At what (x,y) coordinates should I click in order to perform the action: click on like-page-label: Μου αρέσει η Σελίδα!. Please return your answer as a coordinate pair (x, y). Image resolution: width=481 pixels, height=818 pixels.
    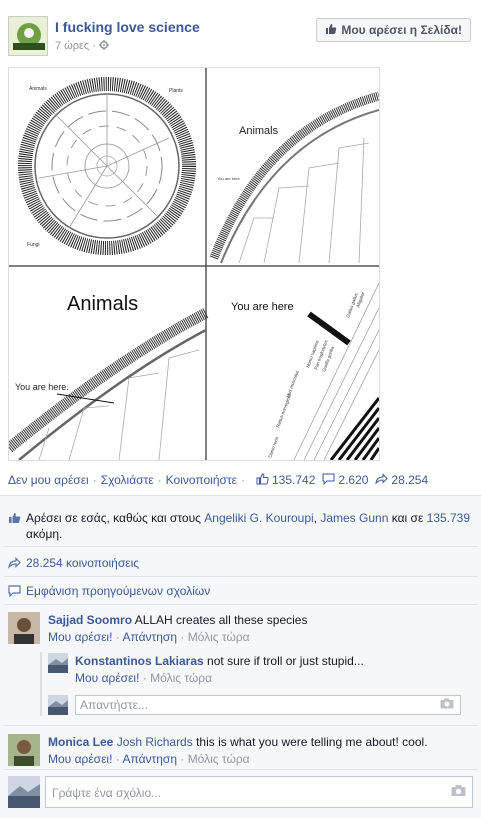
    Looking at the image, I should click on (401, 30).